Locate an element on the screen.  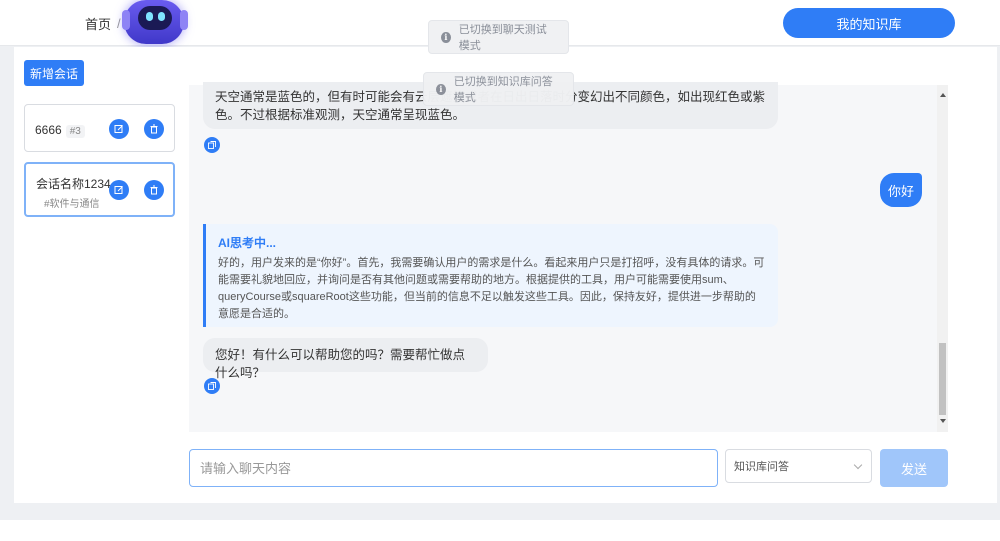
session-item-active: 会话名称1234 #软件与通信 is located at coordinates (99, 189).